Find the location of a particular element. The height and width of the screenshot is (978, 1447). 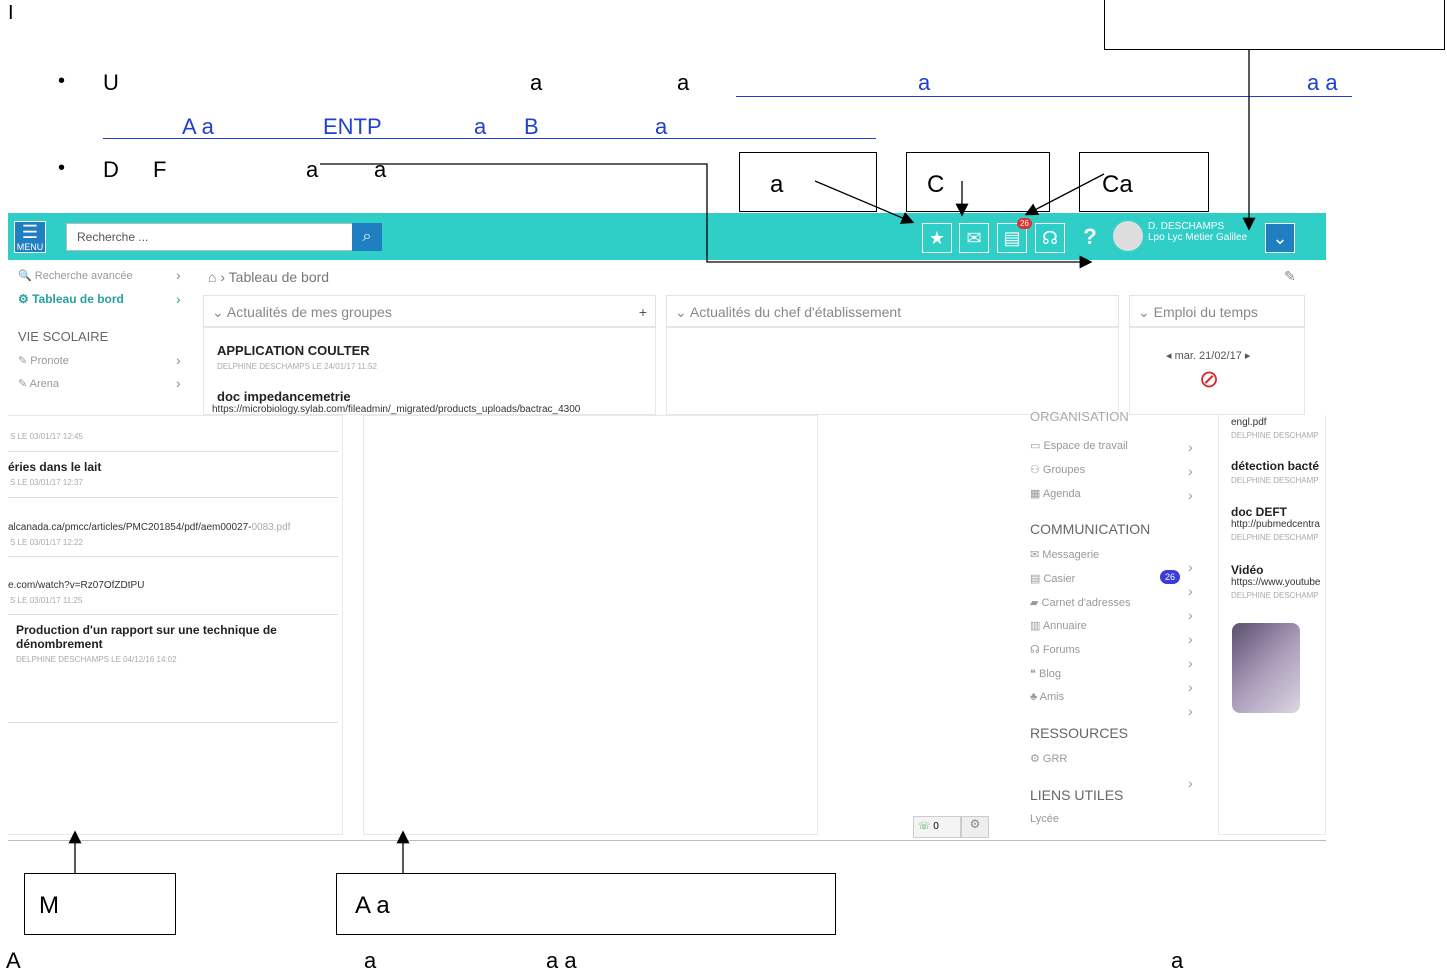

callout-label: A a is located at coordinates (372, 905).